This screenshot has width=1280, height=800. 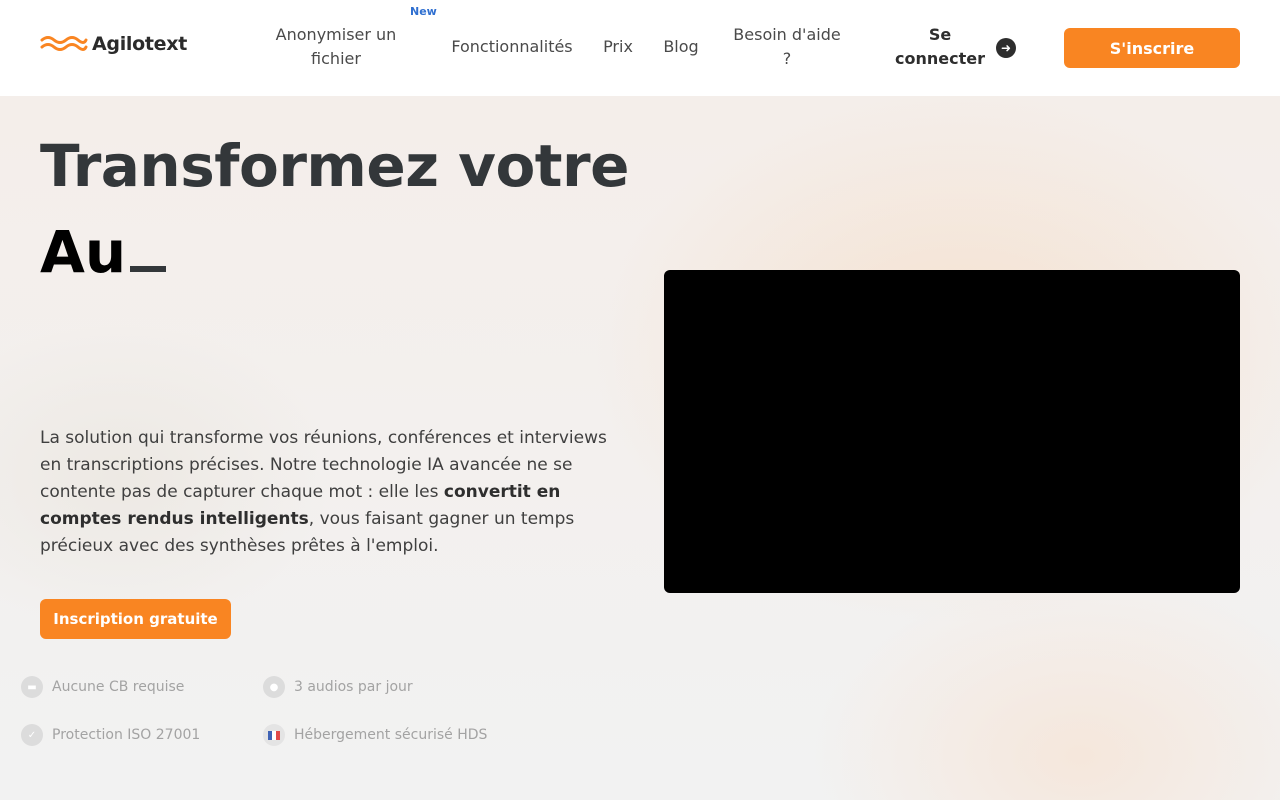 What do you see at coordinates (32, 687) in the screenshot?
I see `card-icon: ▬` at bounding box center [32, 687].